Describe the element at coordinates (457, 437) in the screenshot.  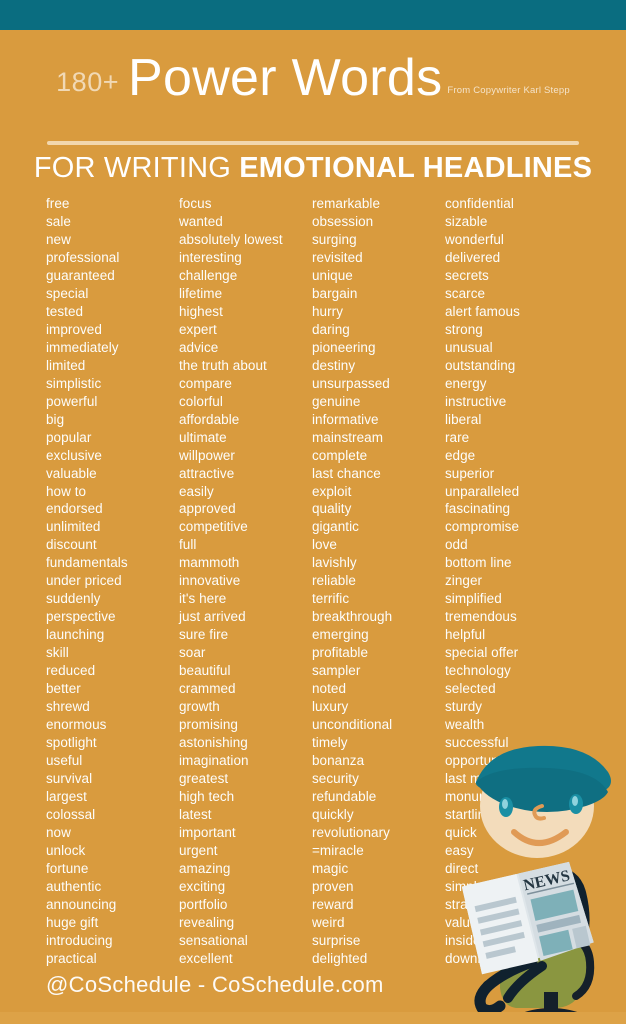
I see `power-word: rare` at that location.